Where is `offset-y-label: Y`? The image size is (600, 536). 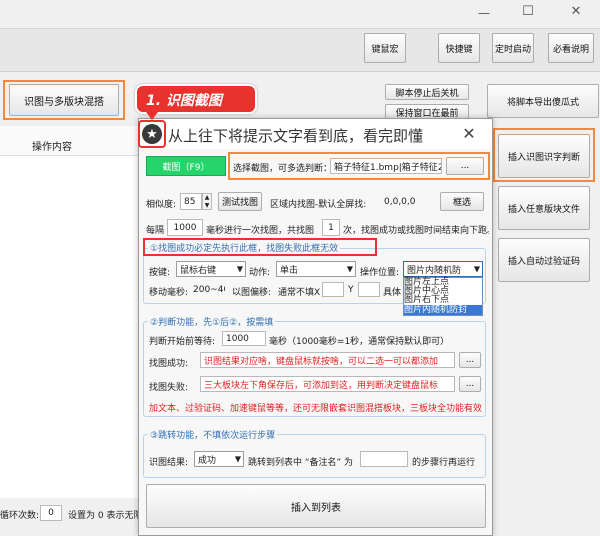 offset-y-label: Y is located at coordinates (351, 290).